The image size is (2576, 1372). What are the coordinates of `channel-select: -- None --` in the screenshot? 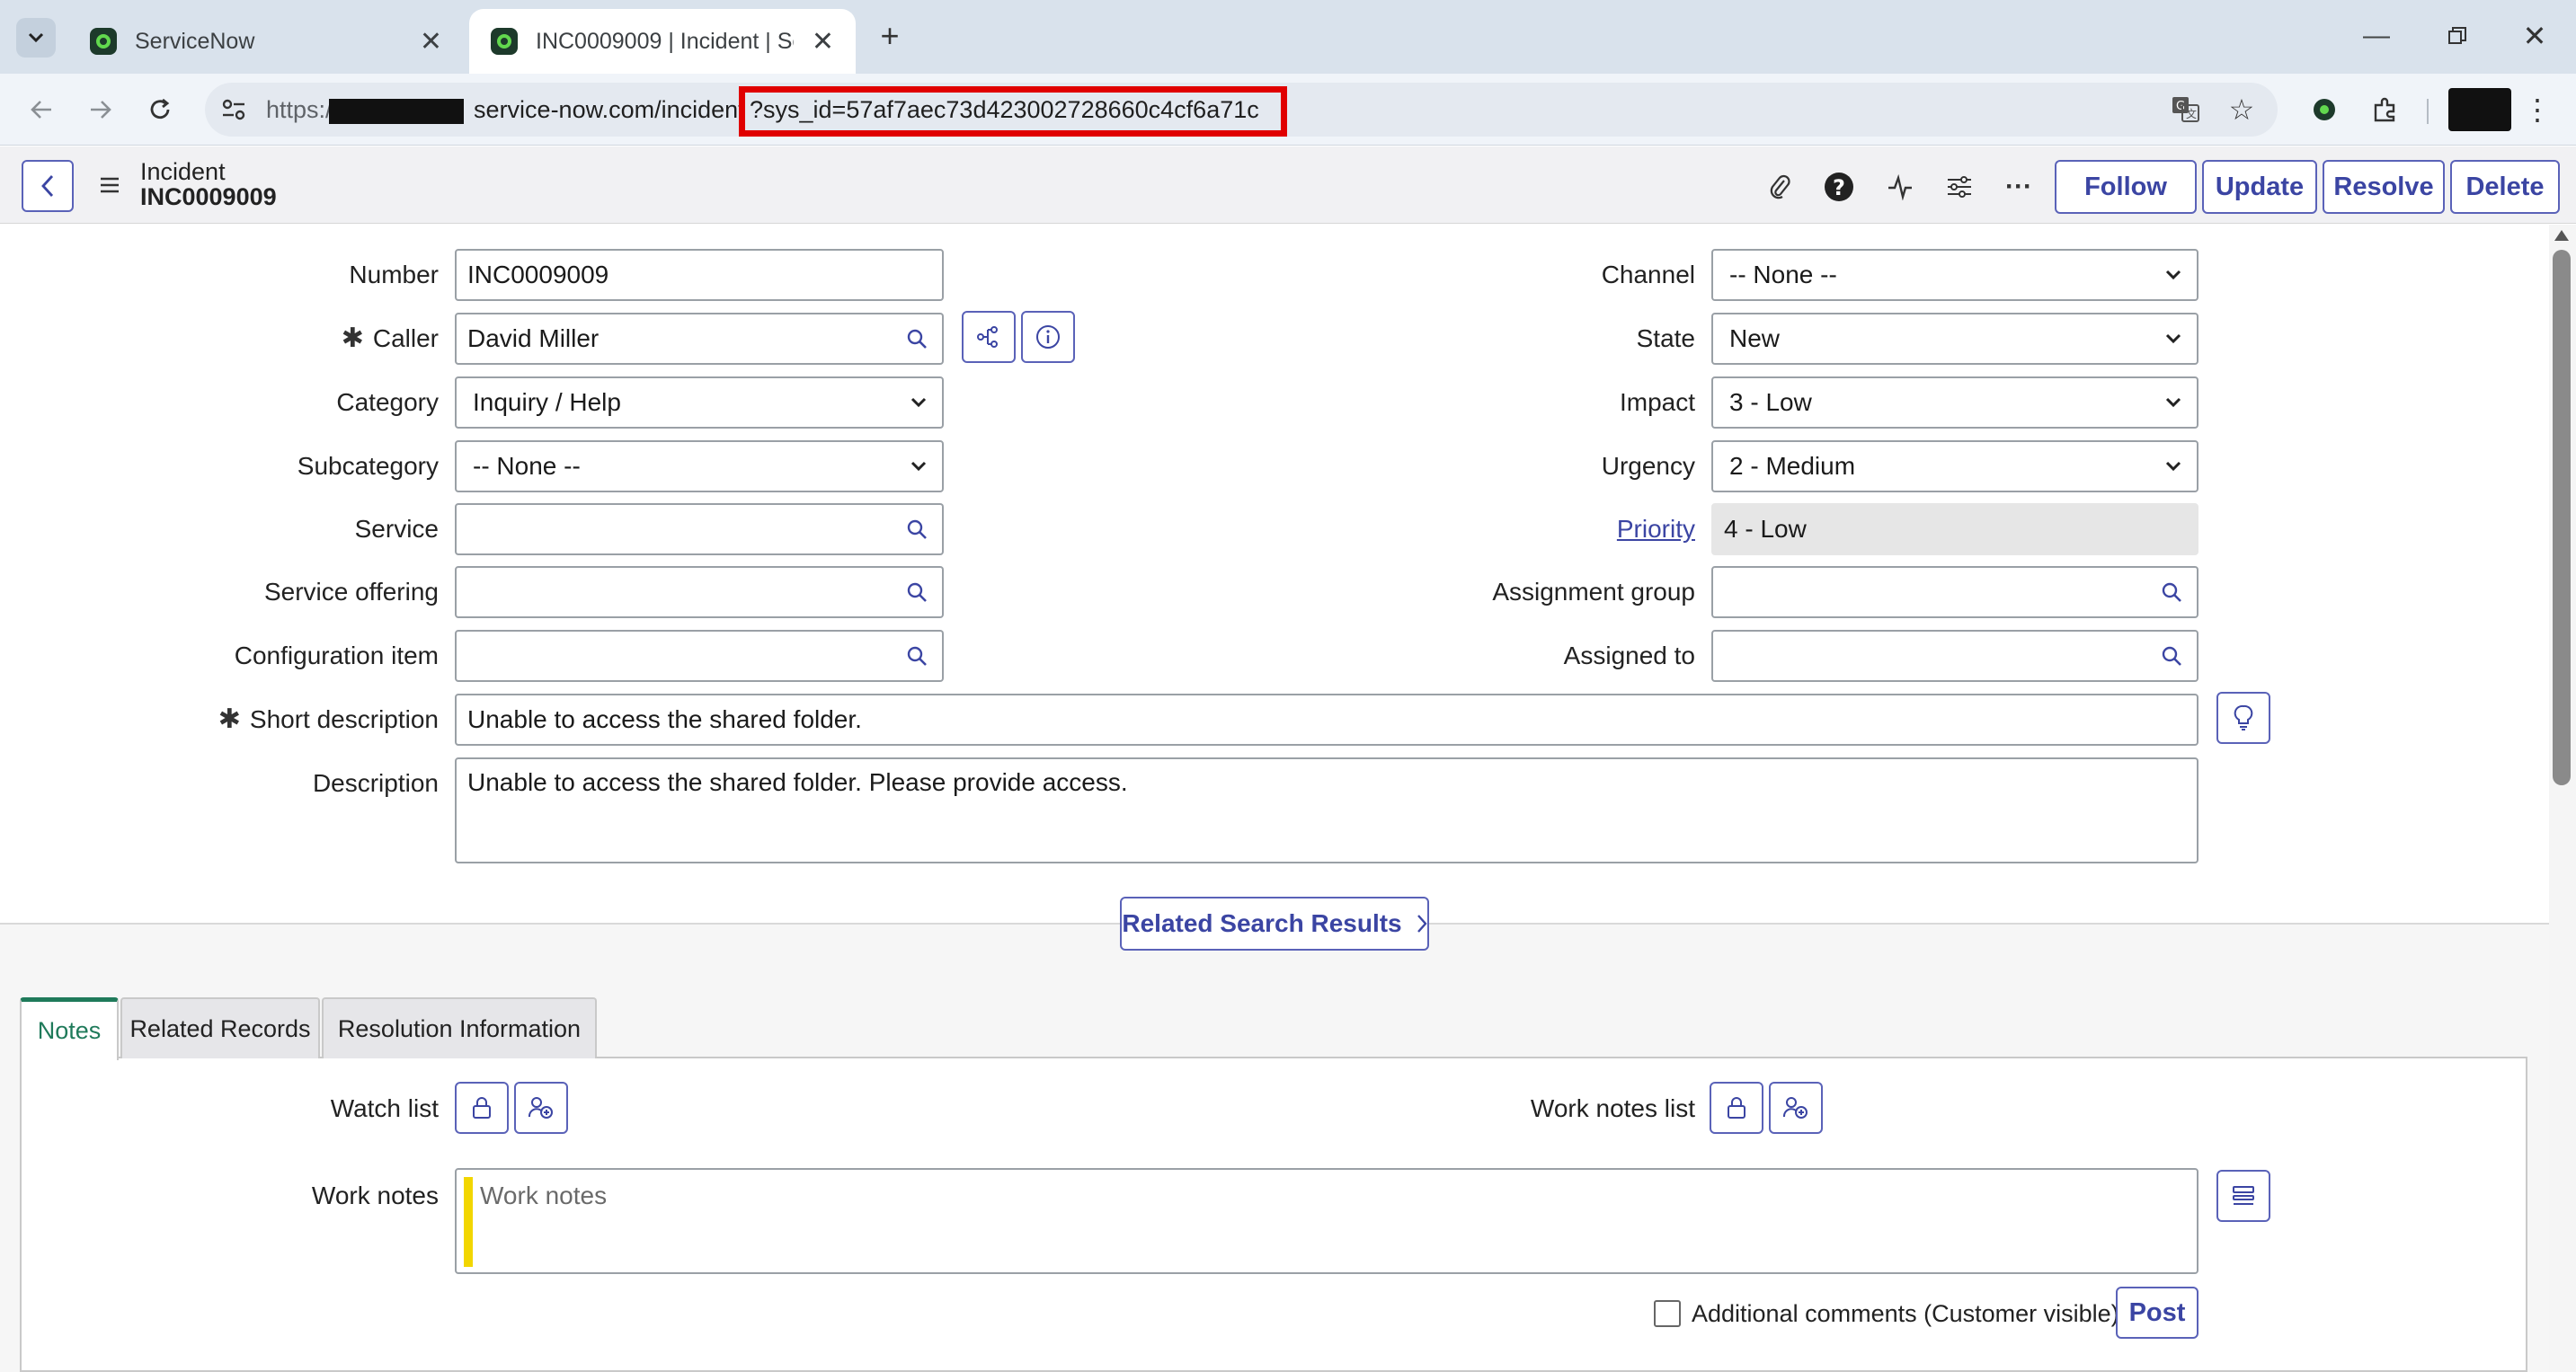 It's located at (1954, 275).